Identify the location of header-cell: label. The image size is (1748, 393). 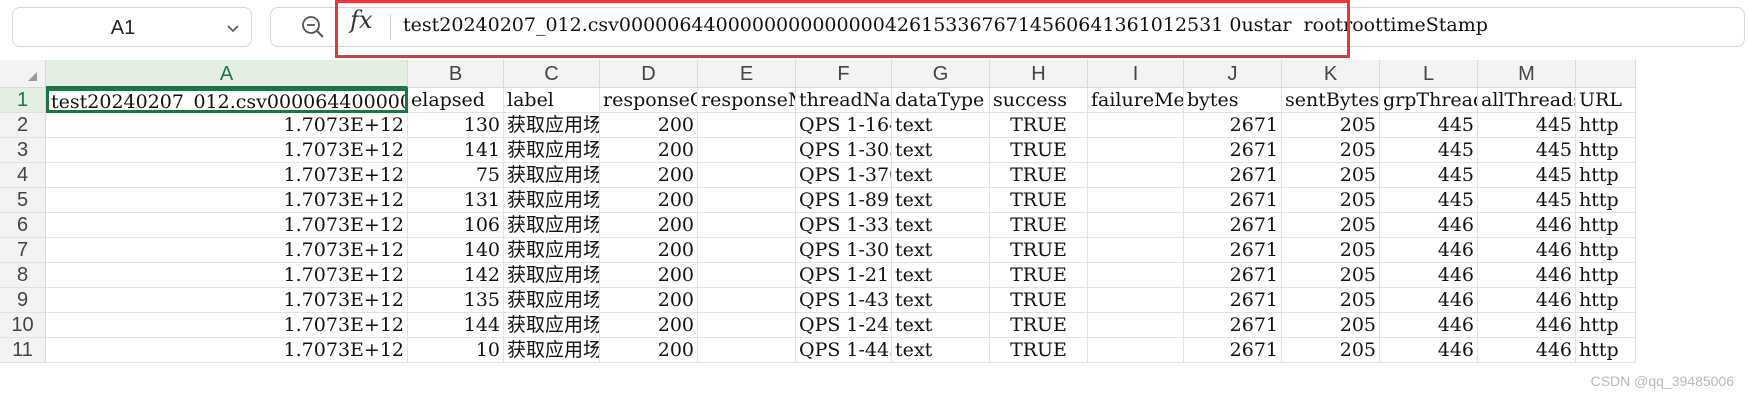
(552, 100).